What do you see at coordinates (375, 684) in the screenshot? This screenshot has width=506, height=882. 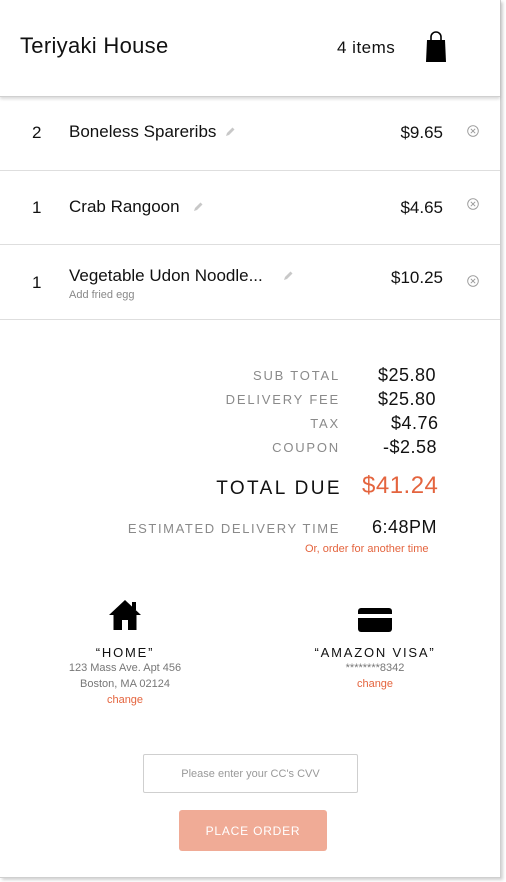 I see `change-payment-link: change` at bounding box center [375, 684].